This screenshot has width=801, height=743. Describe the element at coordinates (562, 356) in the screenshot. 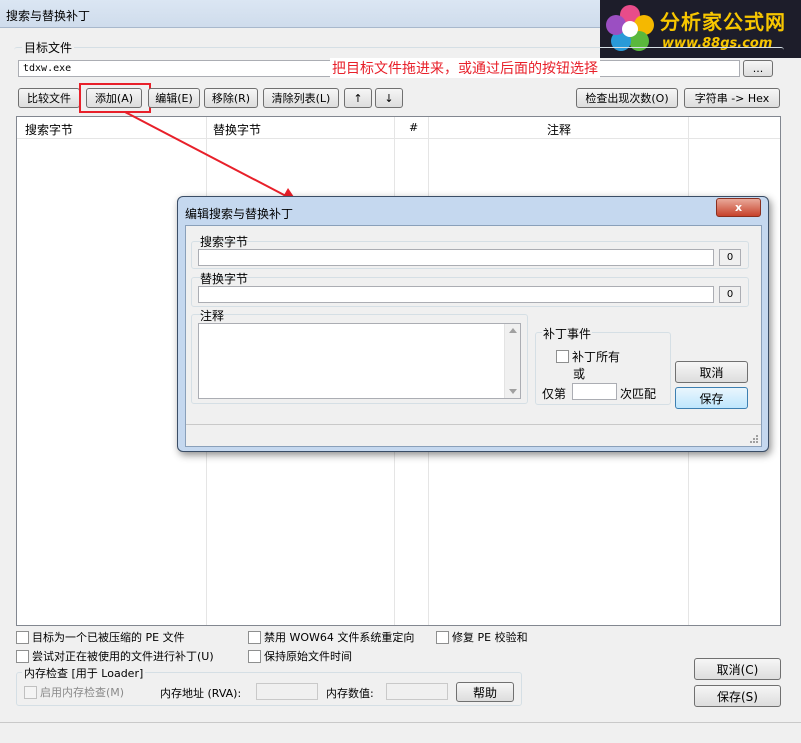

I see `patch-all-check-icon` at that location.